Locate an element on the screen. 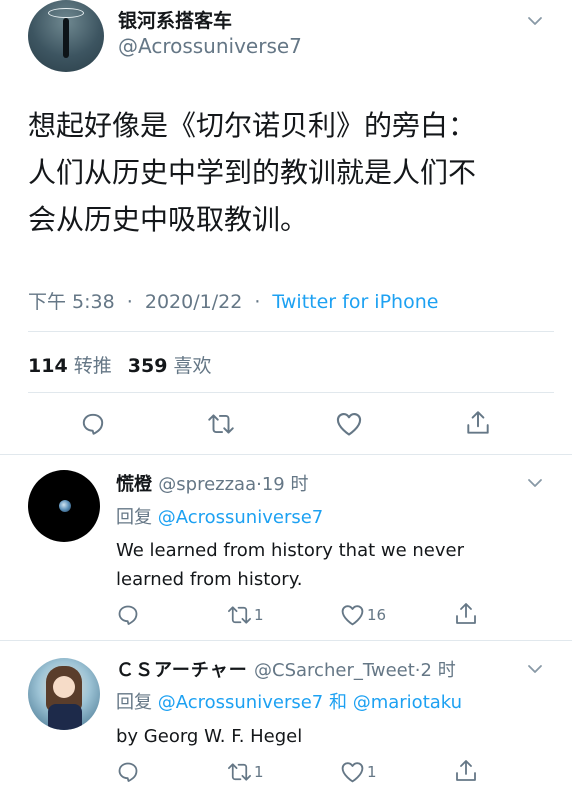 Image resolution: width=572 pixels, height=800 pixels. reply-handle: @sprezzaa is located at coordinates (207, 484).